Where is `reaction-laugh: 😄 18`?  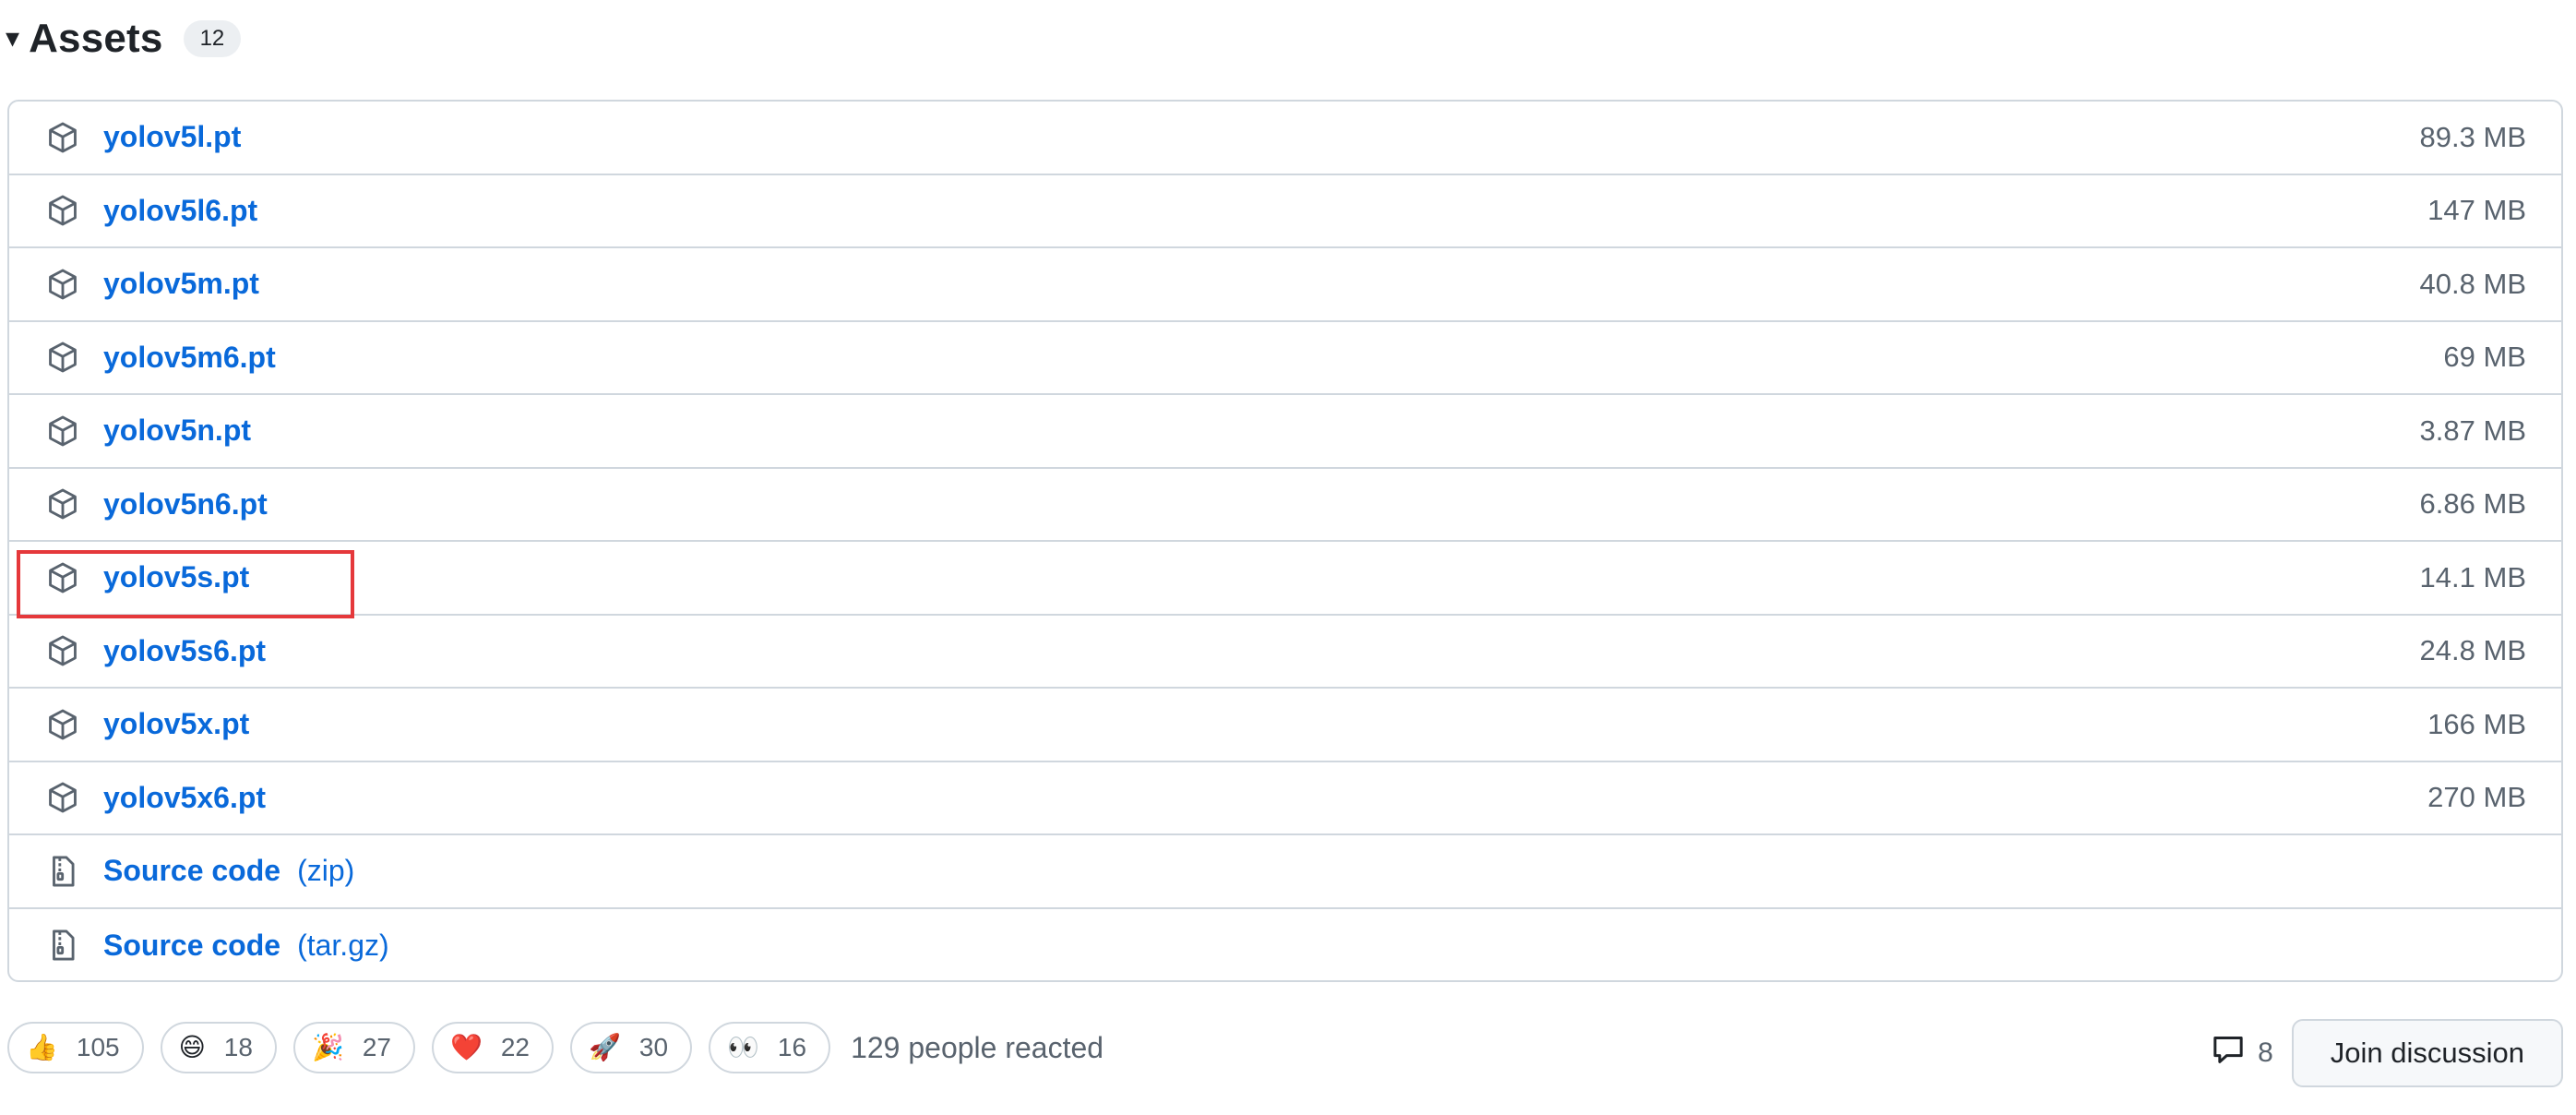
reaction-laugh: 😄 18 is located at coordinates (219, 1047).